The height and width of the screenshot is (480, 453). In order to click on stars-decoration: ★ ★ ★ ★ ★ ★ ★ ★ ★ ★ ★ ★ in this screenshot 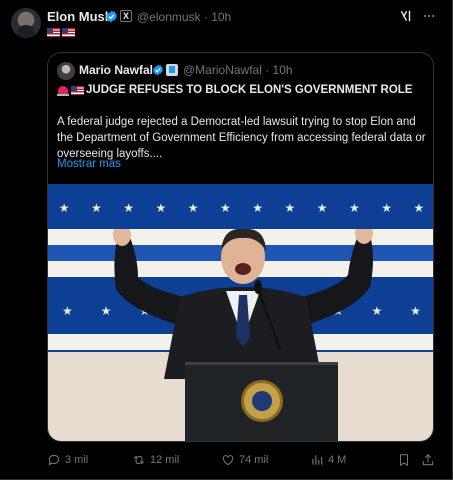, I will do `click(241, 208)`.